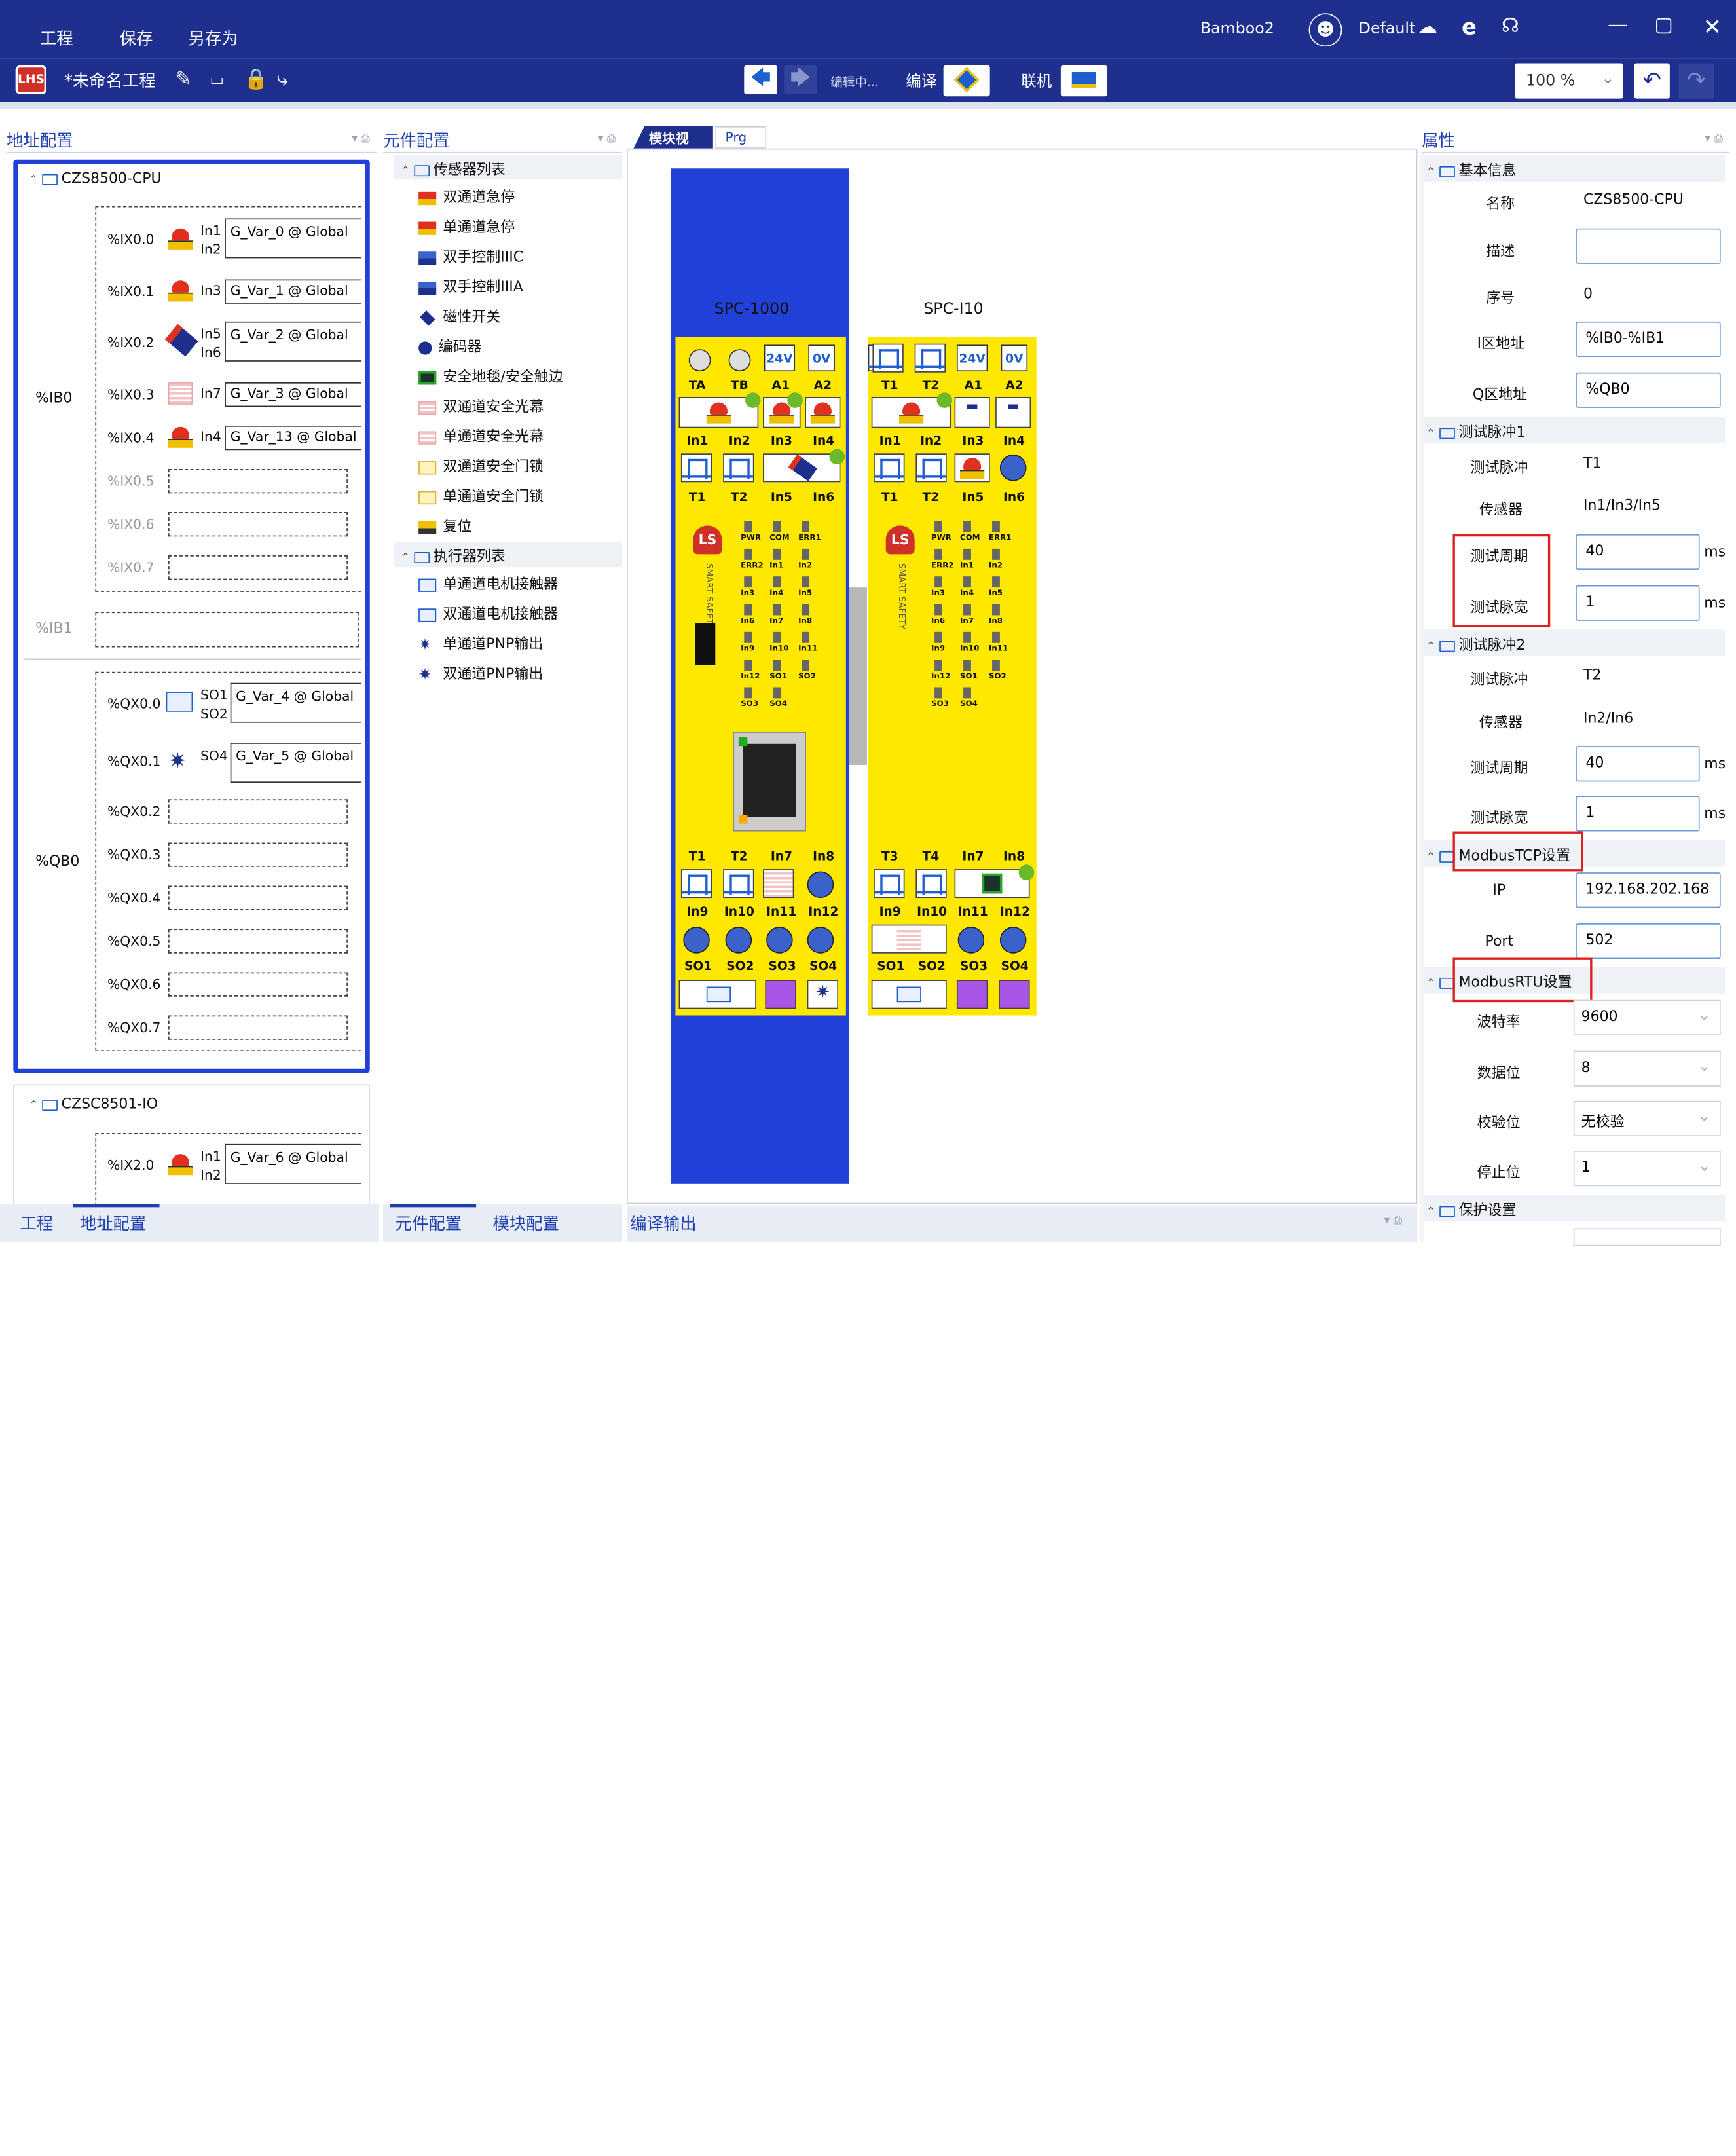 This screenshot has height=2156, width=1736. Describe the element at coordinates (293, 341) in the screenshot. I see `variable-field: G_Var_2 @ Global` at that location.